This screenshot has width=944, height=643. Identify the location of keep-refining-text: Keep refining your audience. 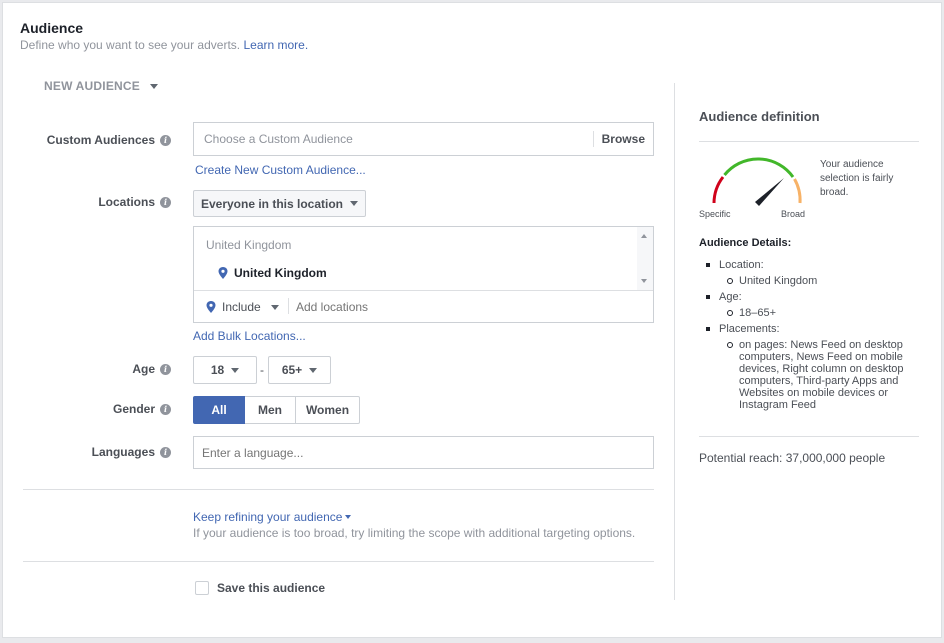
(268, 517).